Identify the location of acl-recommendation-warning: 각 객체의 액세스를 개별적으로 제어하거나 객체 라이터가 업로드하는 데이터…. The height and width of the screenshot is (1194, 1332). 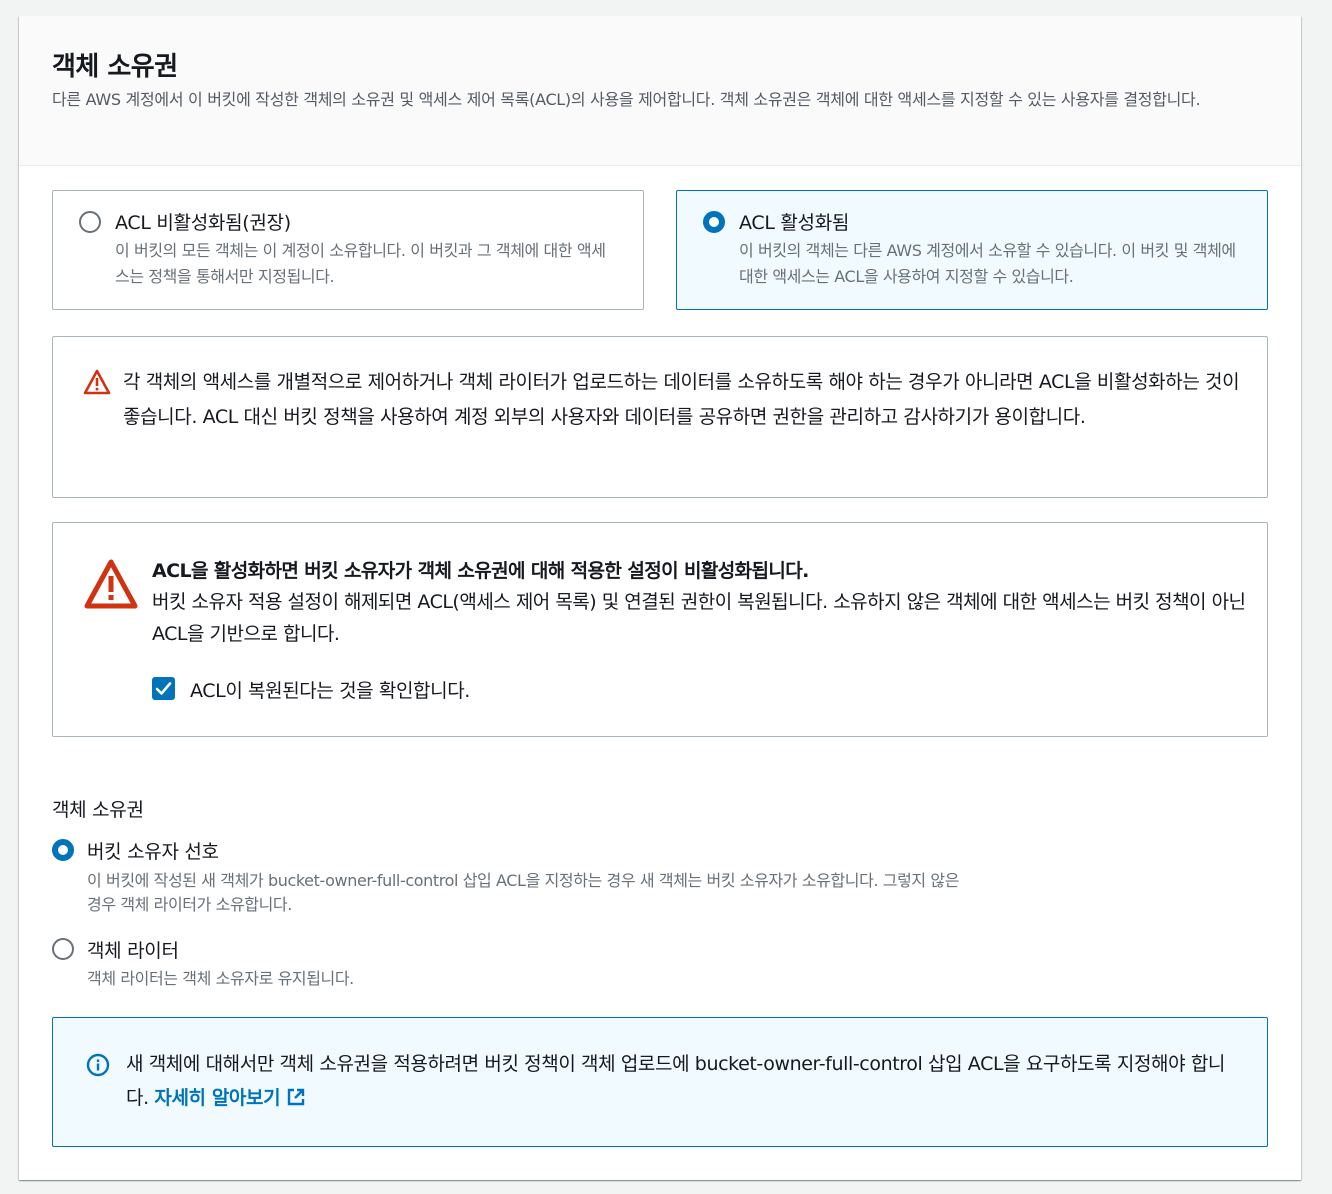
(660, 417).